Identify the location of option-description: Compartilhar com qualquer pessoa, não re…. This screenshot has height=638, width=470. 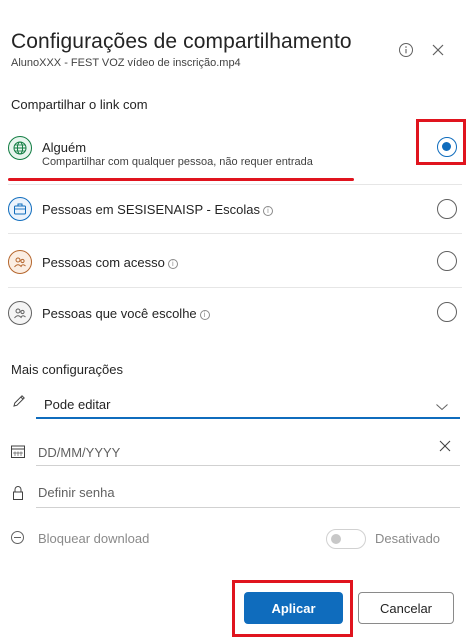
(177, 162).